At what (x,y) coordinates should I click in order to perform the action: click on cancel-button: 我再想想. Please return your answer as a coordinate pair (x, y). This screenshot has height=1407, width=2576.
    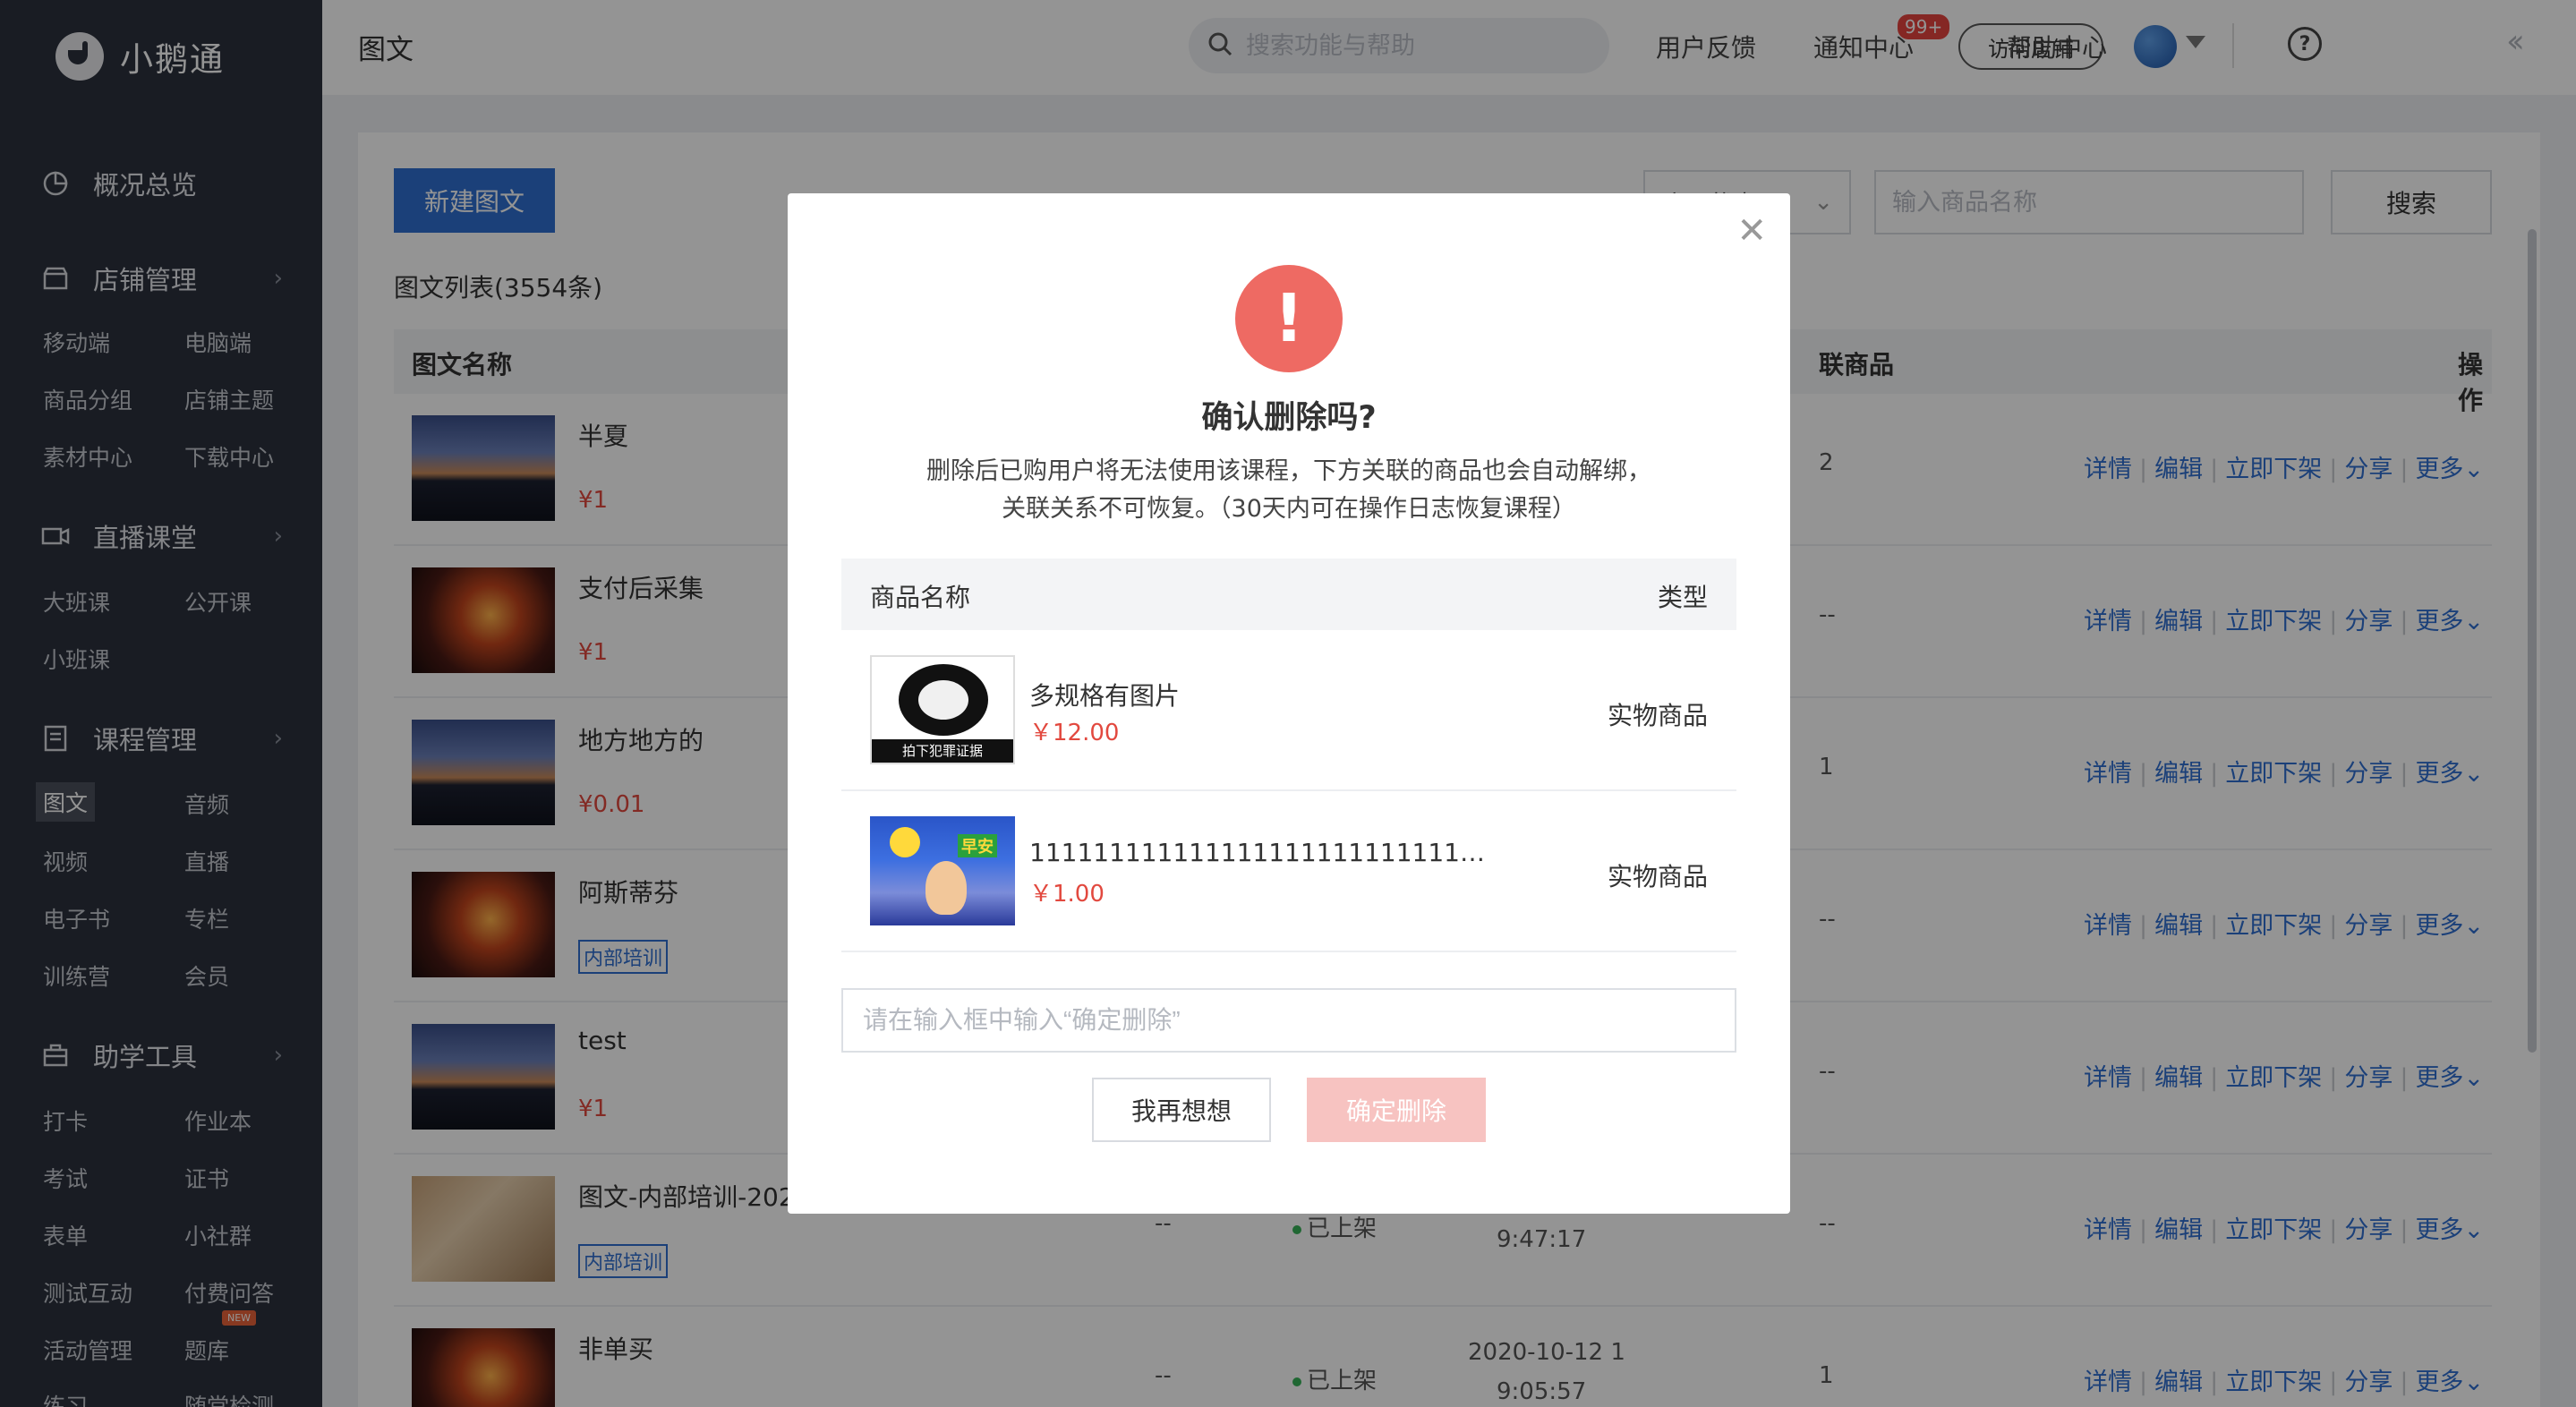
    Looking at the image, I should click on (1181, 1110).